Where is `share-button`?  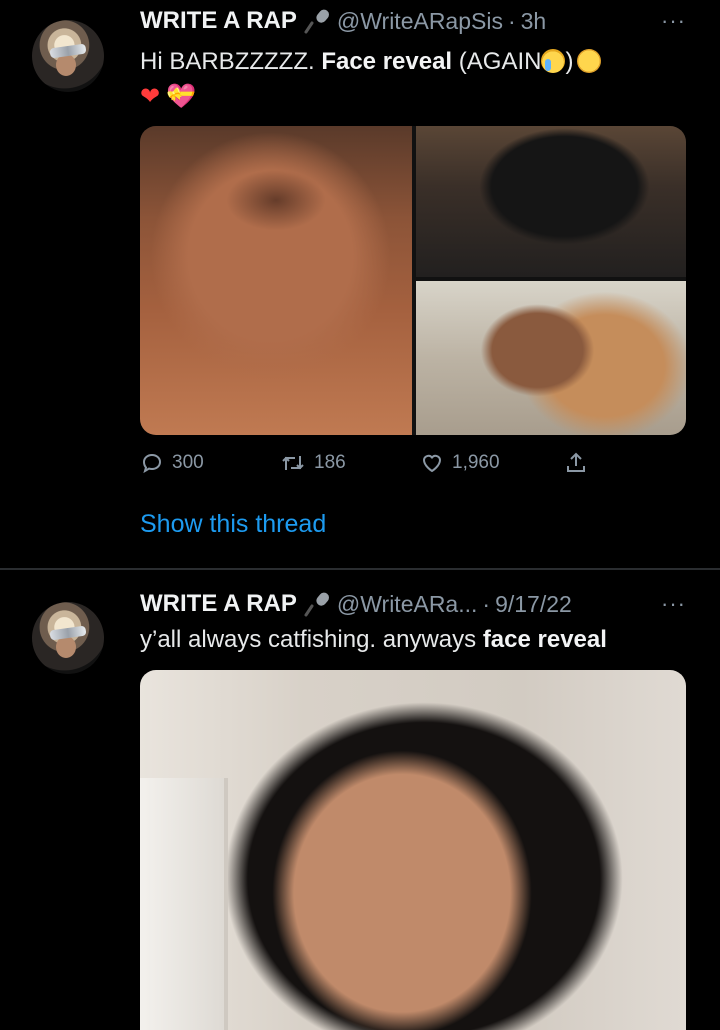 share-button is located at coordinates (580, 463).